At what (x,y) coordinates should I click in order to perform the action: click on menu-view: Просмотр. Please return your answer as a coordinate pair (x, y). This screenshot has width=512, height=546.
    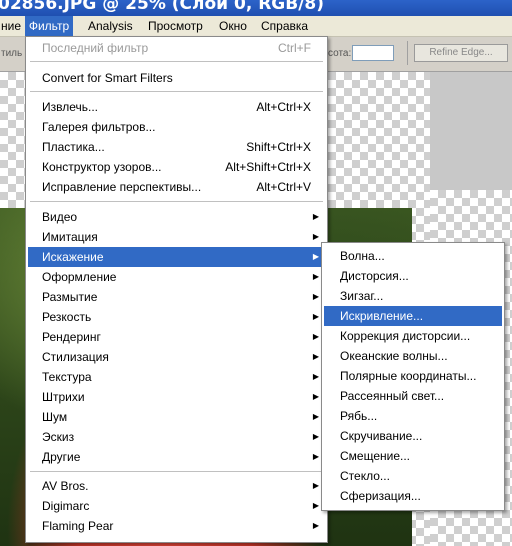
    Looking at the image, I should click on (175, 26).